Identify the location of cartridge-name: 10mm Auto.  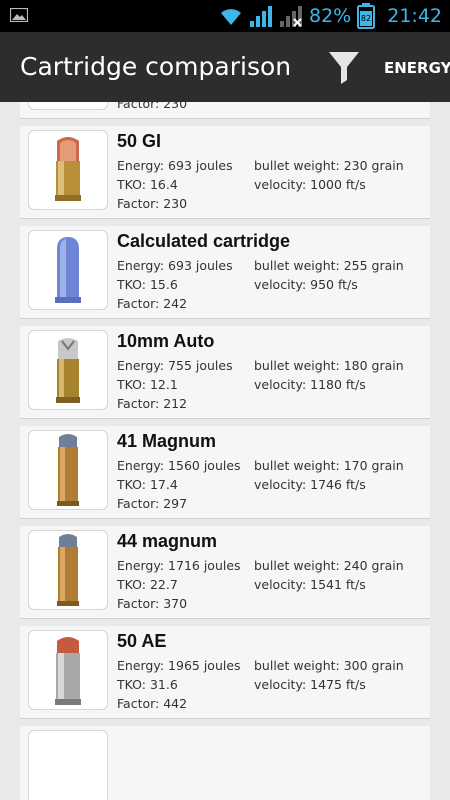
(166, 341).